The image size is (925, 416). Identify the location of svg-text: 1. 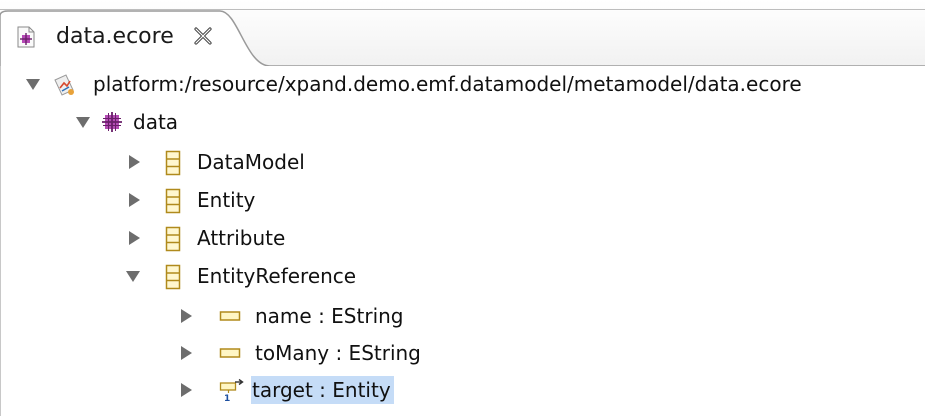
(227, 399).